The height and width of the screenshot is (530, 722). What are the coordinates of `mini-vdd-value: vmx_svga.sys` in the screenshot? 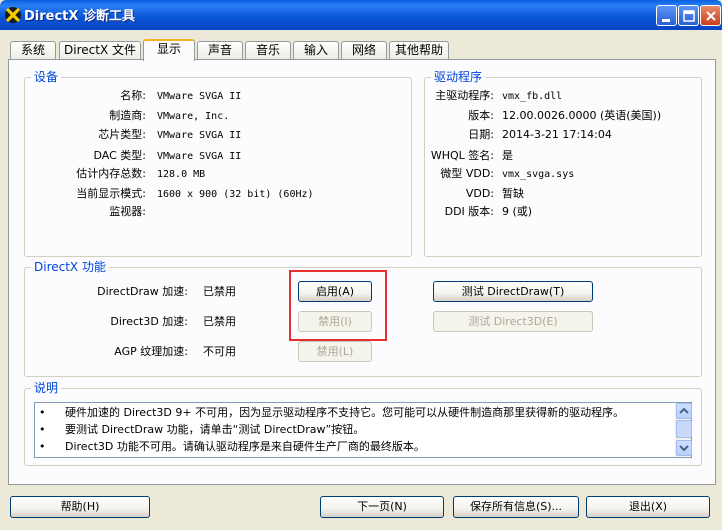 It's located at (538, 174).